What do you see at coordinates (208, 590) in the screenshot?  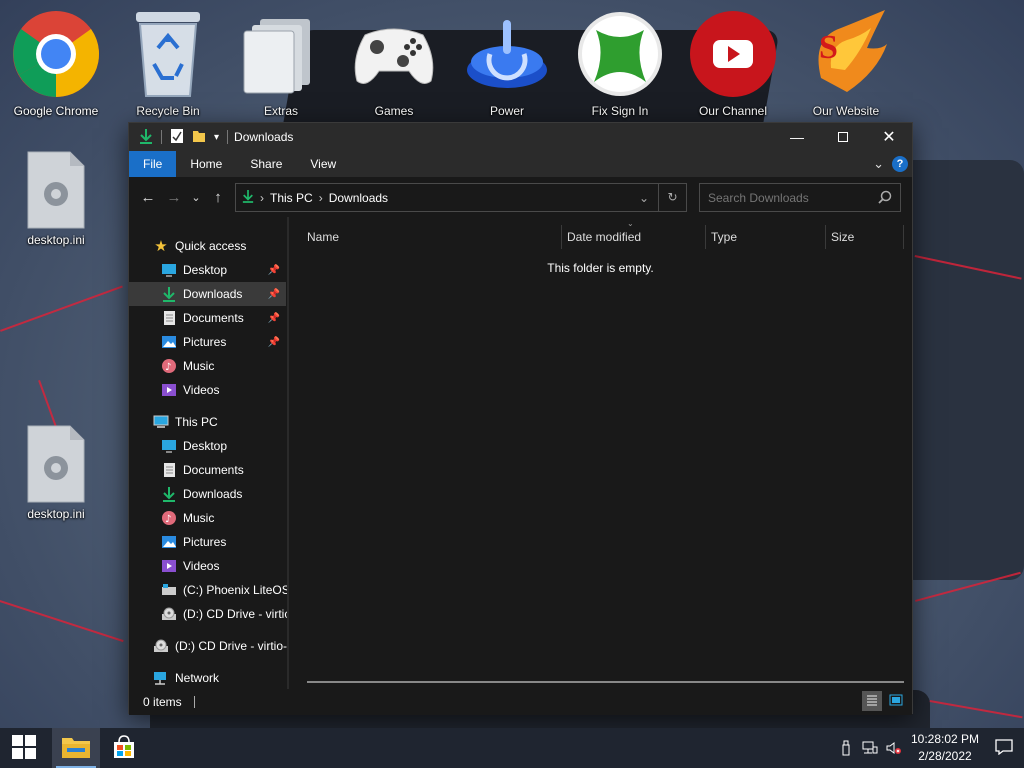 I see `nav-pc-drive-c: (C:) Phoenix LiteOS` at bounding box center [208, 590].